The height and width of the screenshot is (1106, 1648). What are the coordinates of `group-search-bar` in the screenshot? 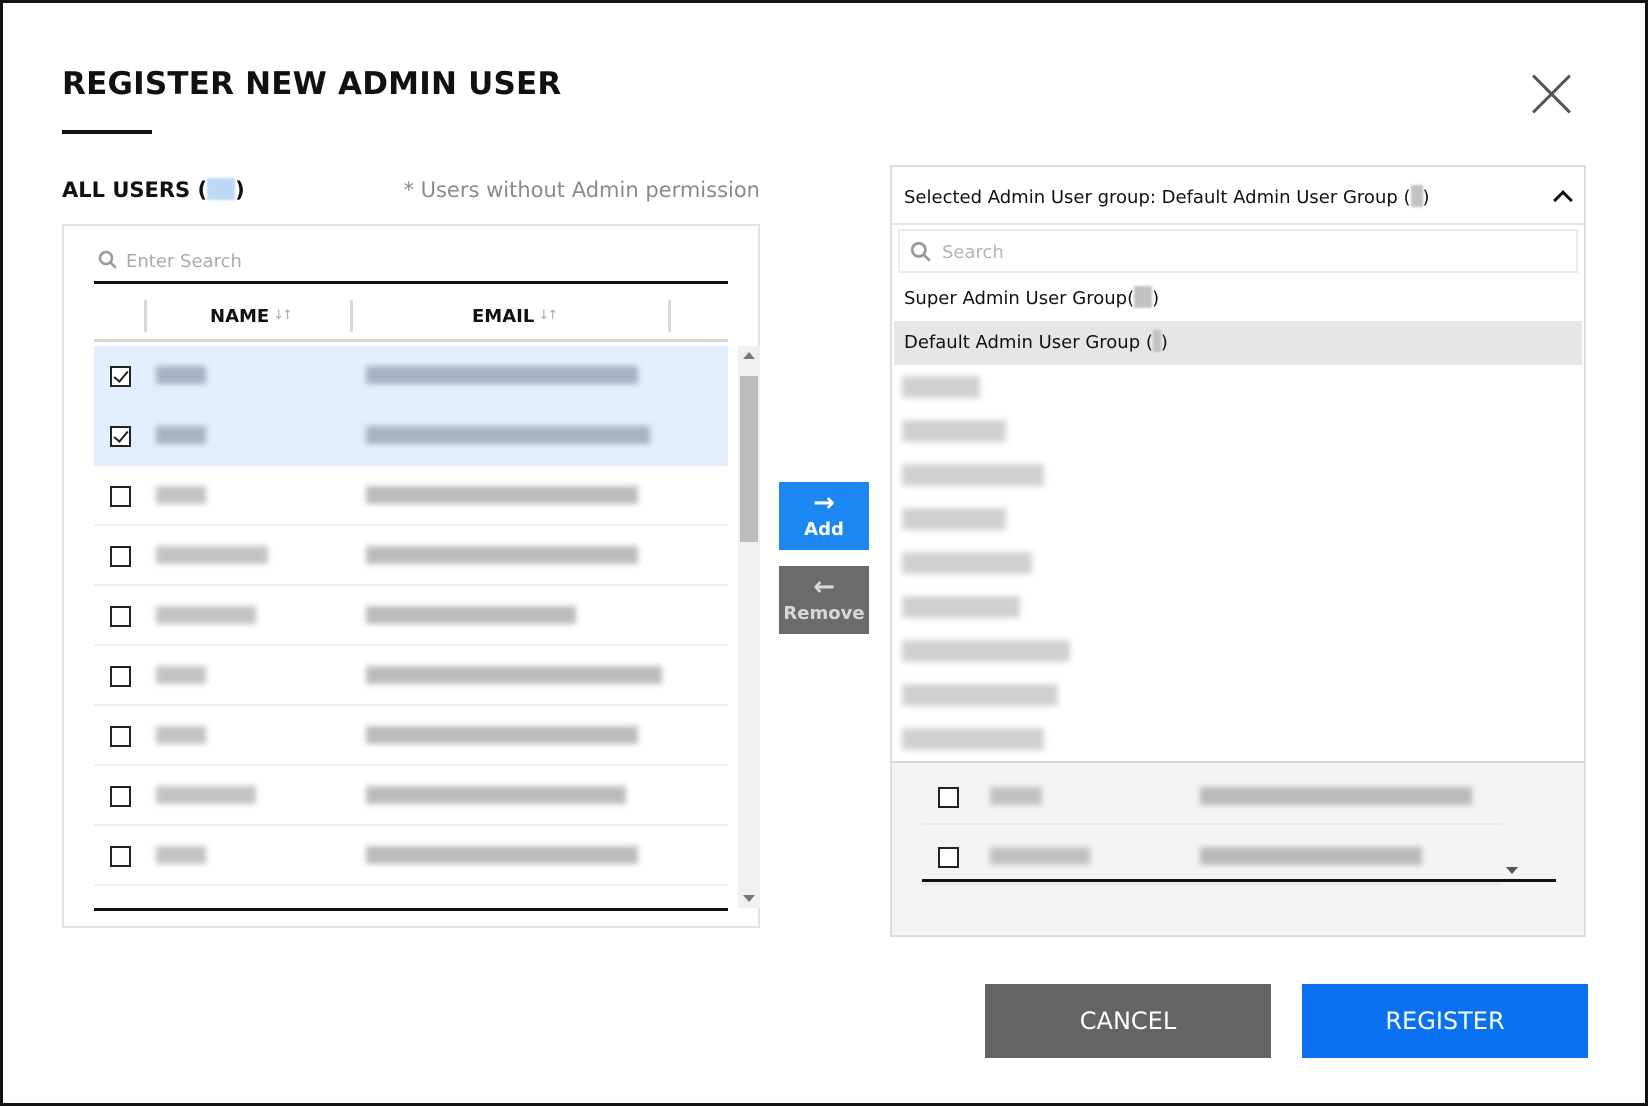 It's located at (1238, 251).